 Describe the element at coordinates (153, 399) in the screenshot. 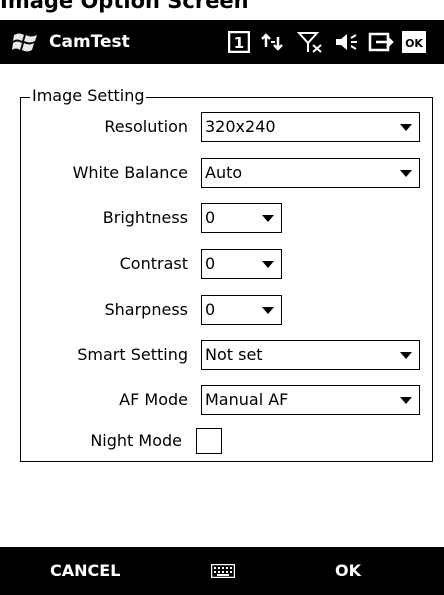

I see `af-mode-label: AF Mode` at that location.